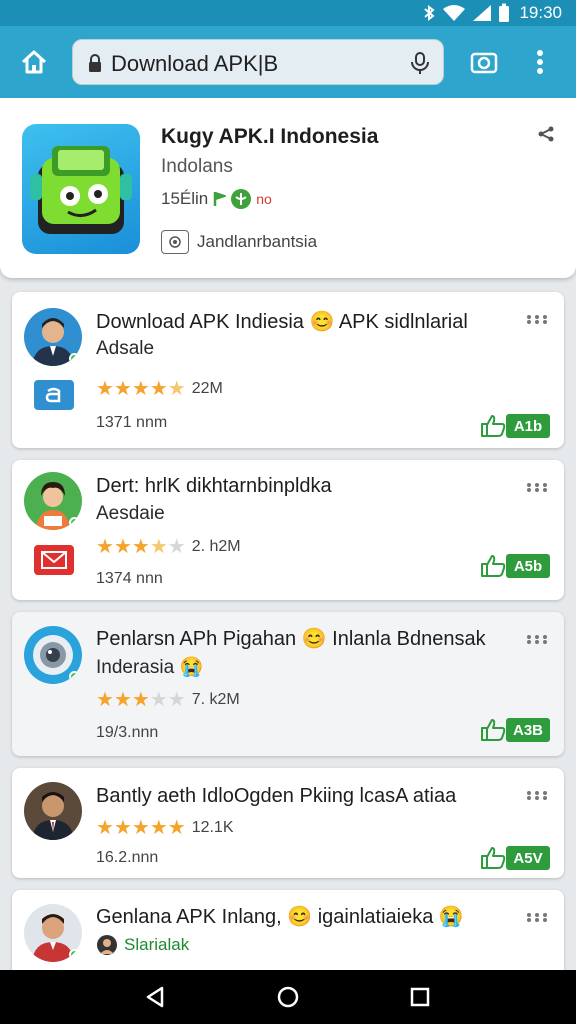  What do you see at coordinates (215, 699) in the screenshot?
I see `rating-count: 7. k2M` at bounding box center [215, 699].